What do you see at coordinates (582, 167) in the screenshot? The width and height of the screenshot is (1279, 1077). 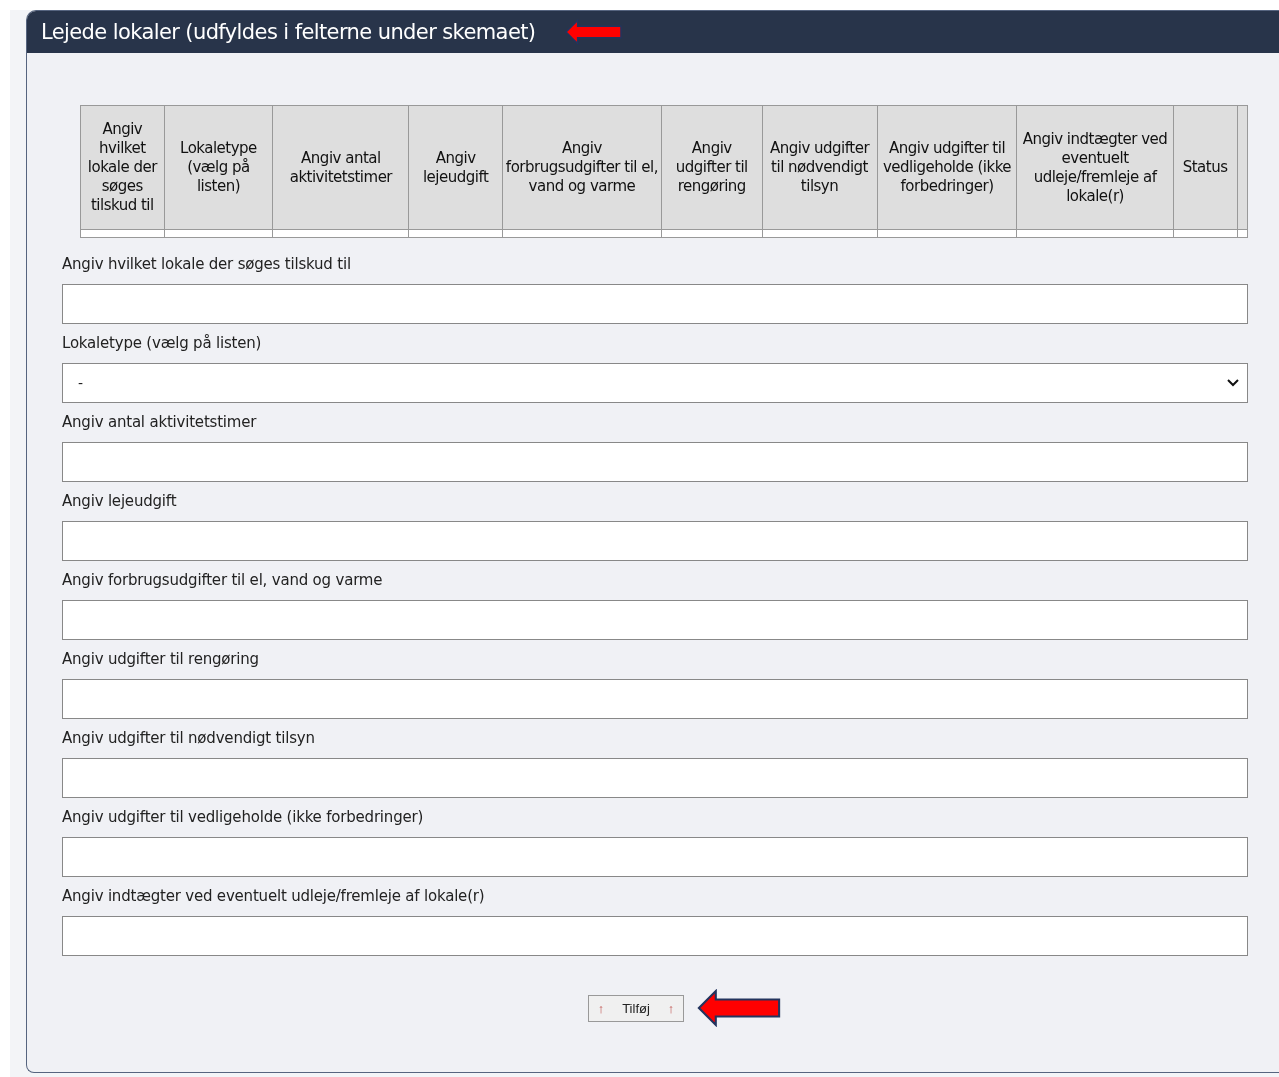 I see `column-header: Angiv forbrugsudgifter til el, vand og varme` at bounding box center [582, 167].